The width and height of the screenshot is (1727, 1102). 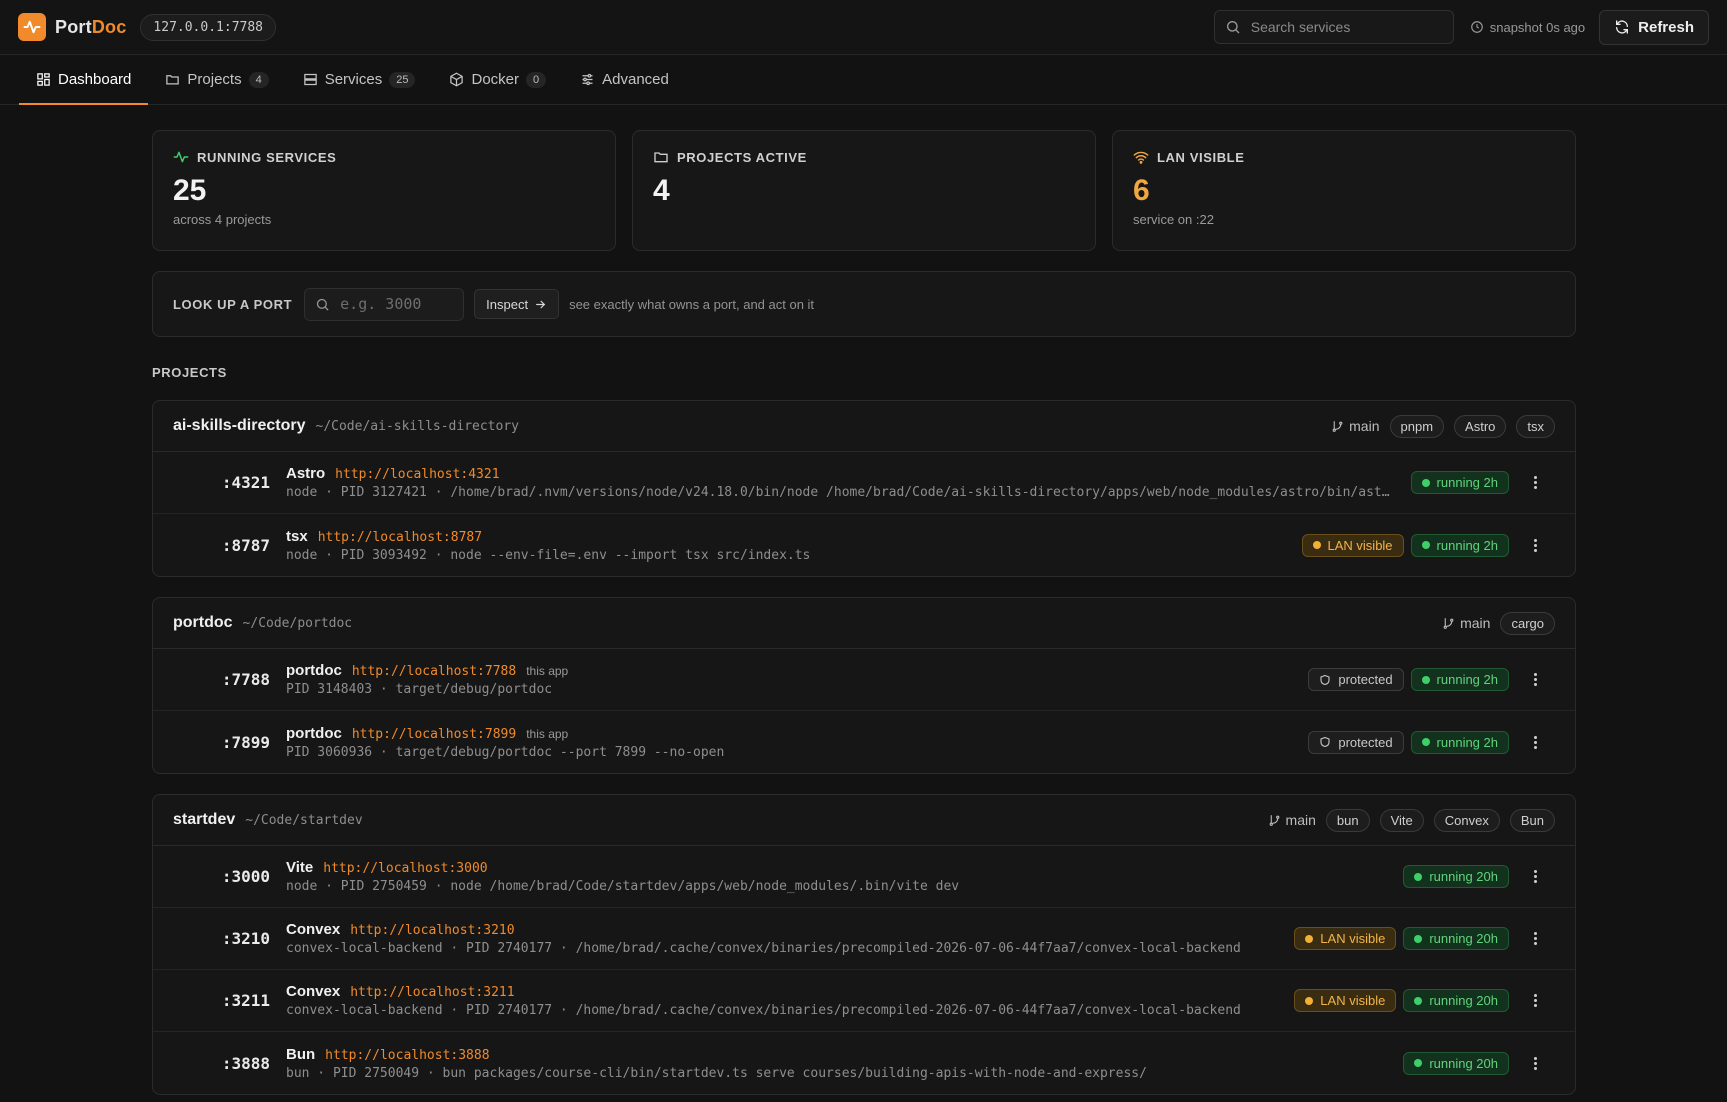 What do you see at coordinates (1535, 426) in the screenshot?
I see `project-tag: tsx` at bounding box center [1535, 426].